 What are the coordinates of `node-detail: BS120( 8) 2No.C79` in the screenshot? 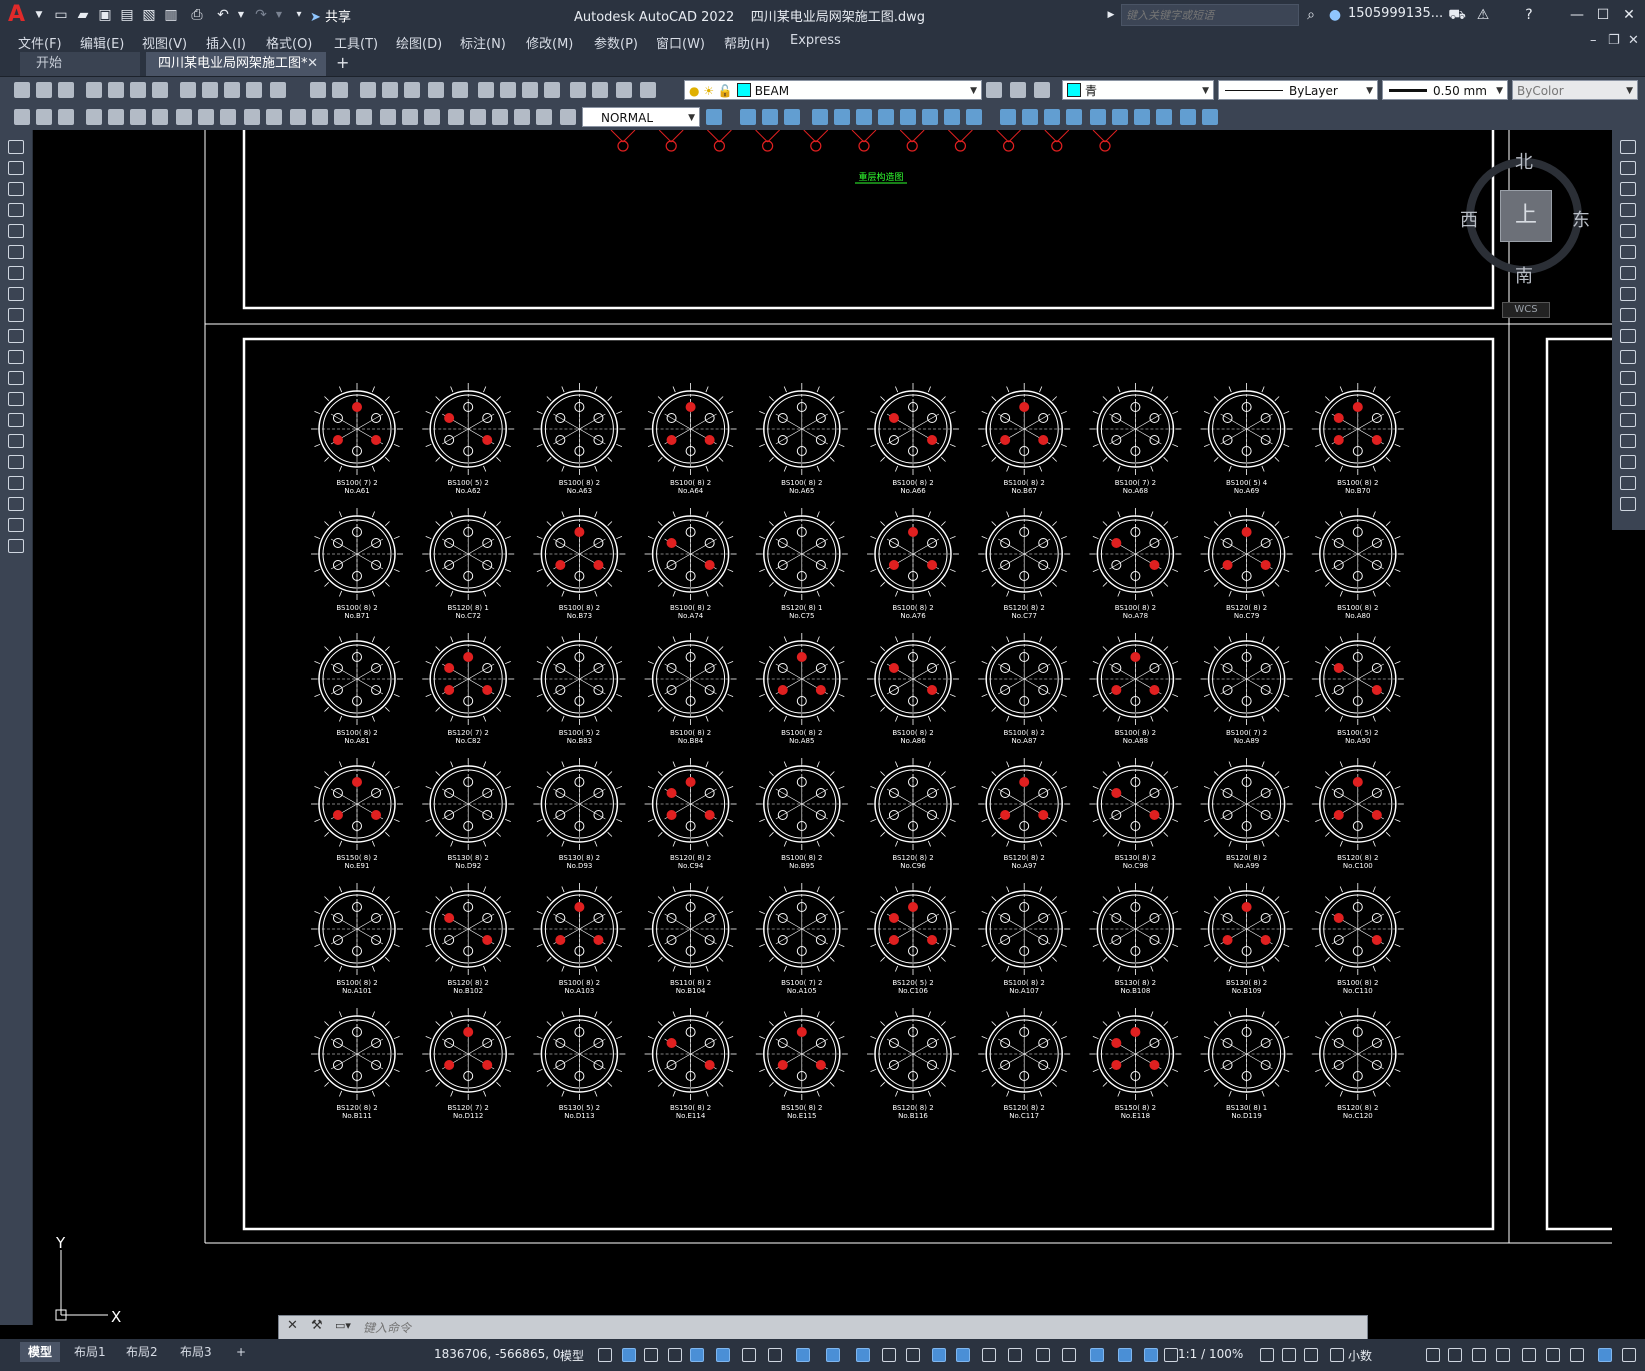 It's located at (1246, 564).